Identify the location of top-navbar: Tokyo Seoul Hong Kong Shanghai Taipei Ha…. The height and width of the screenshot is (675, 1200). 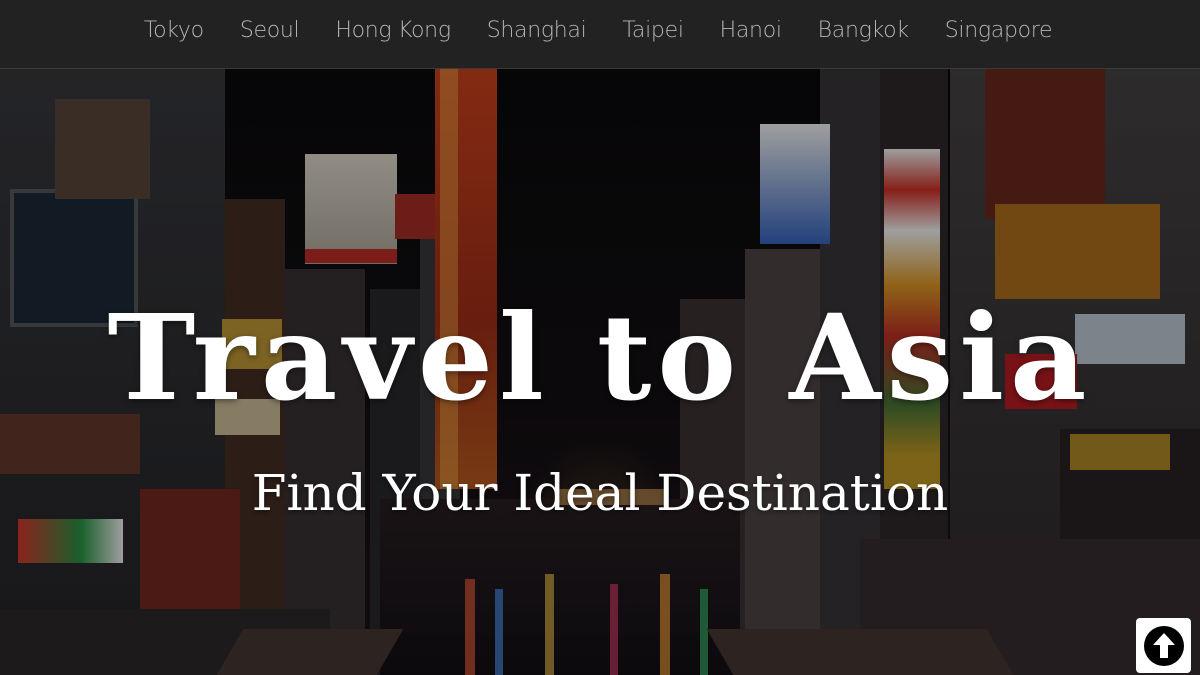
(600, 34).